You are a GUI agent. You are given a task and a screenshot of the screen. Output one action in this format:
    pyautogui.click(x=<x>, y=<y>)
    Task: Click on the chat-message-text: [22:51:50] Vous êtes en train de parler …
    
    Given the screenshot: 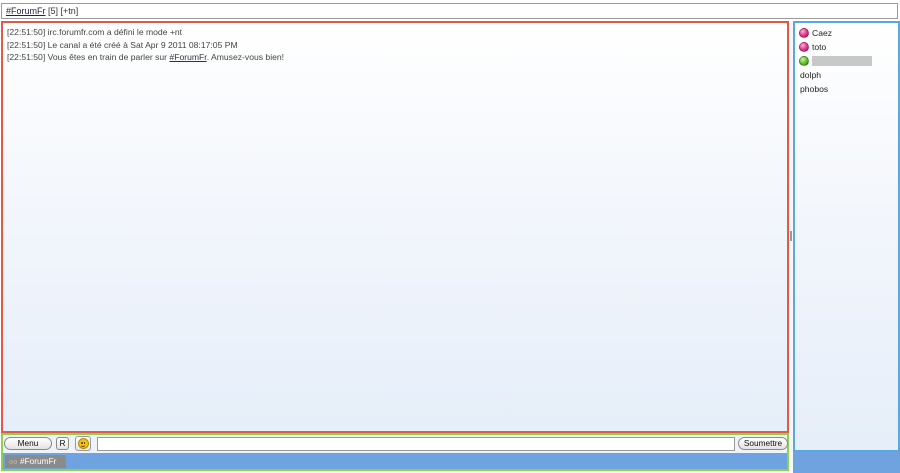 What is the action you would take?
    pyautogui.click(x=88, y=57)
    